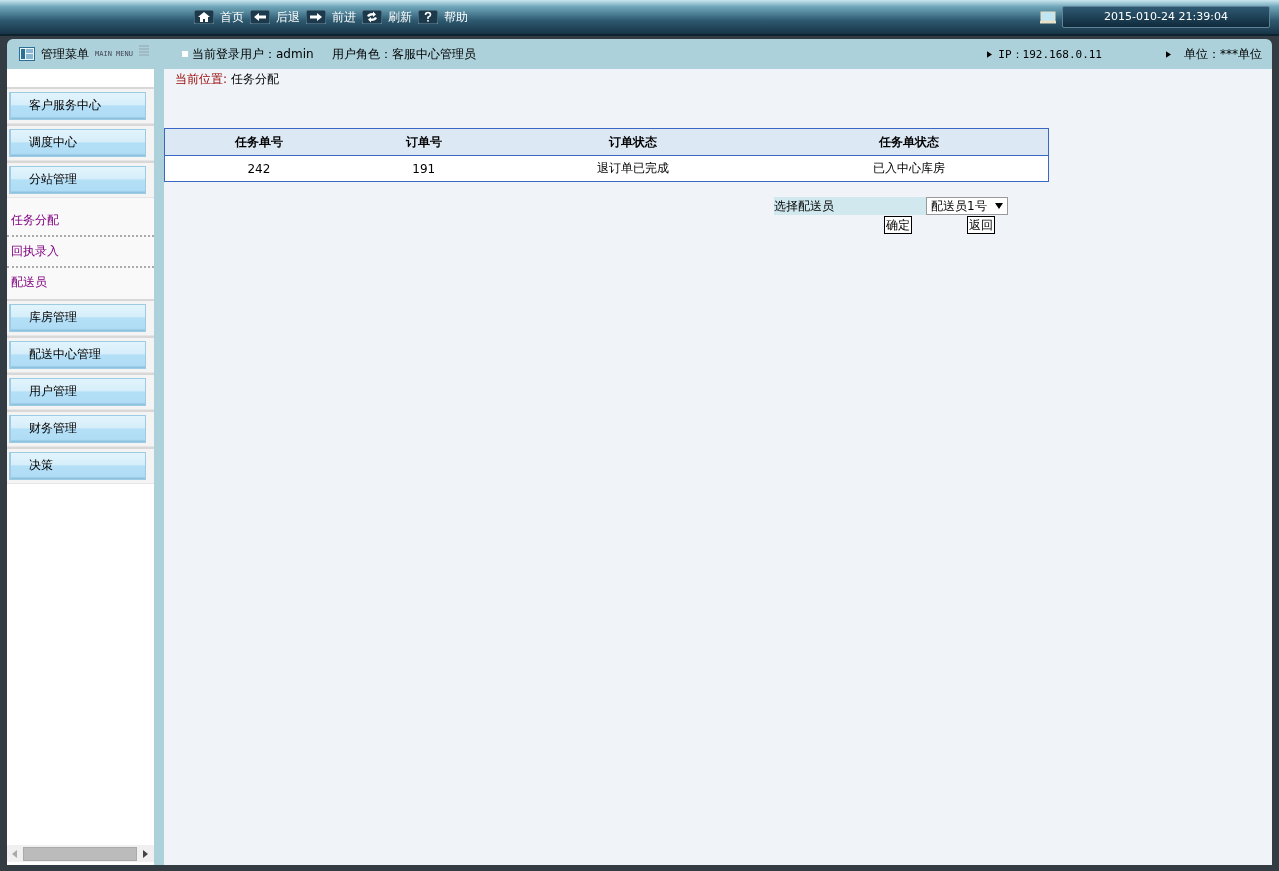 The height and width of the screenshot is (871, 1279). I want to click on form-button: 返回, so click(981, 225).